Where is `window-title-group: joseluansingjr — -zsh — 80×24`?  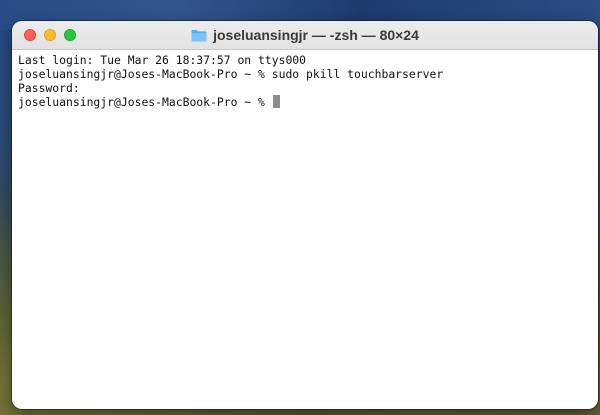
window-title-group: joseluansingjr — -zsh — 80×24 is located at coordinates (305, 35).